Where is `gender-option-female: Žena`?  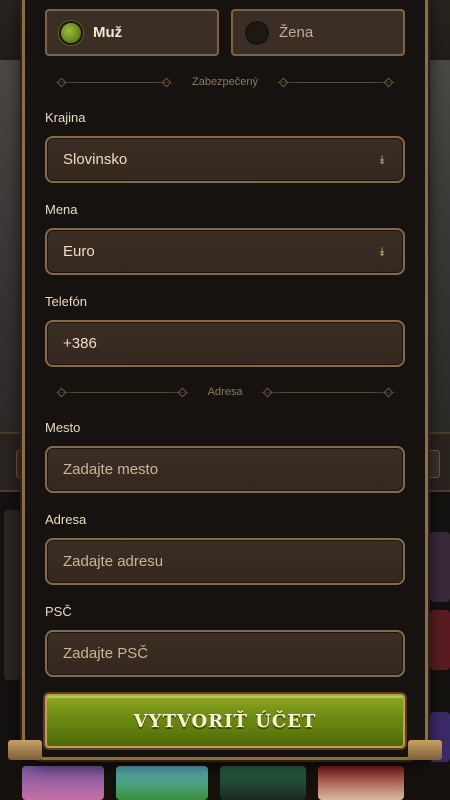 gender-option-female: Žena is located at coordinates (318, 32).